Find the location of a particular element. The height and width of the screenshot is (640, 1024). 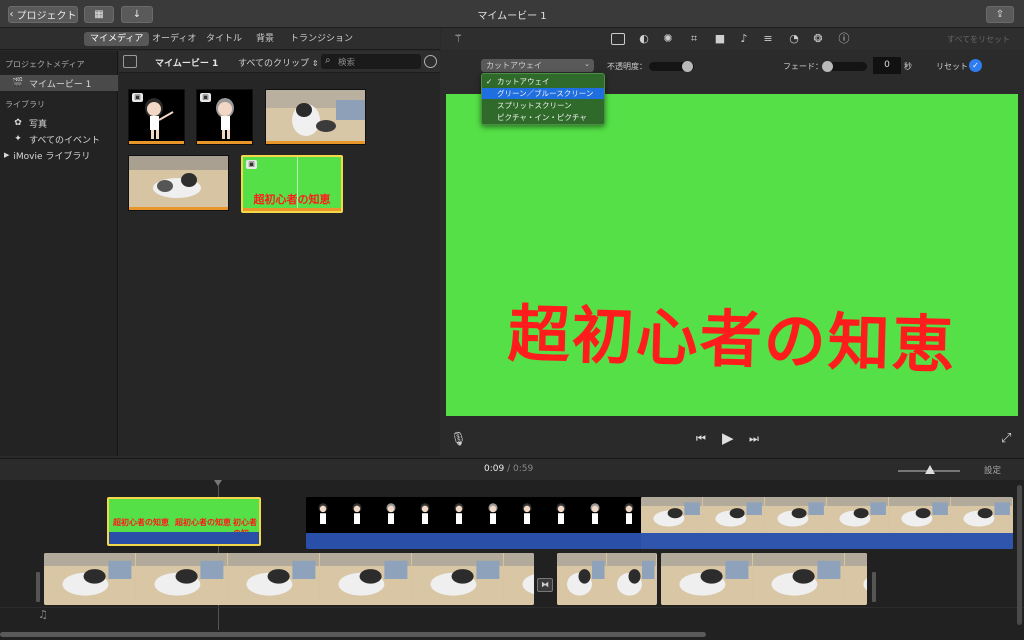

zoom-slider is located at coordinates (929, 469).